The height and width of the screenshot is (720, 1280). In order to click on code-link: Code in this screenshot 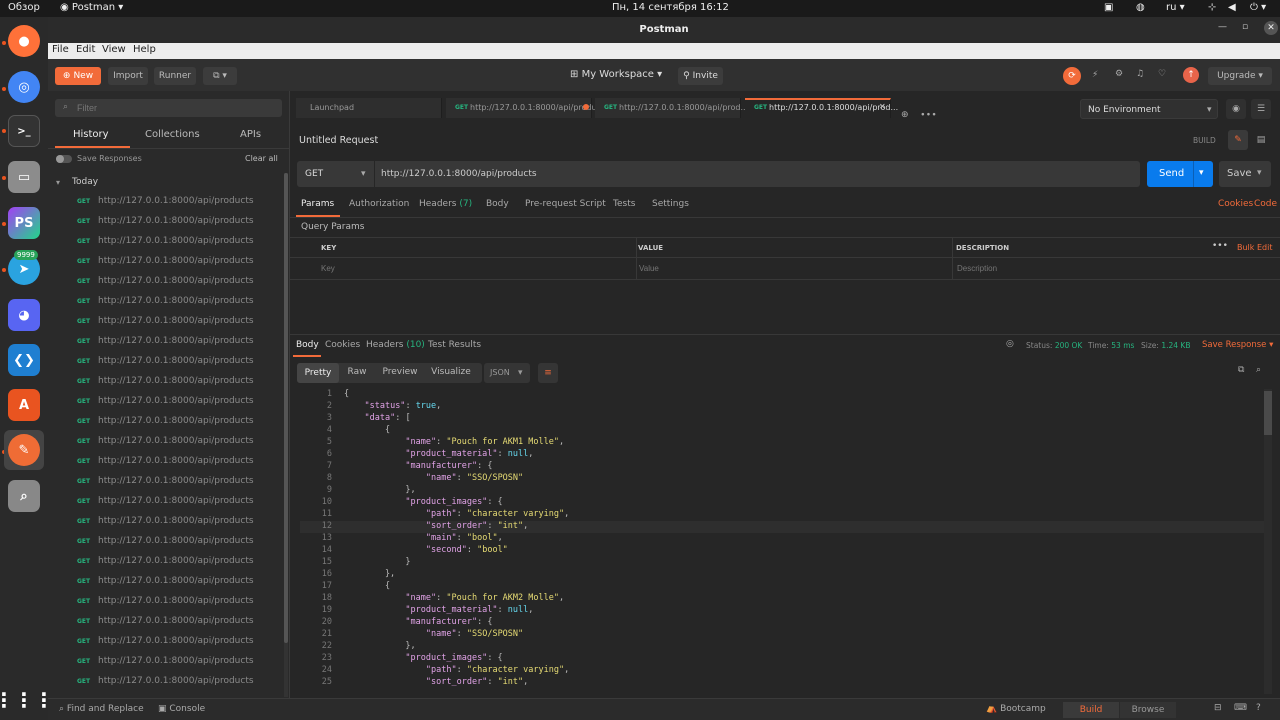, I will do `click(1265, 204)`.